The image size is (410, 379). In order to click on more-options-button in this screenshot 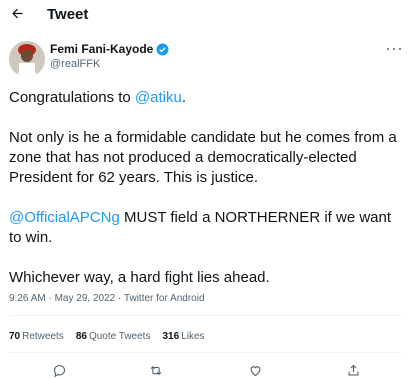, I will do `click(394, 49)`.